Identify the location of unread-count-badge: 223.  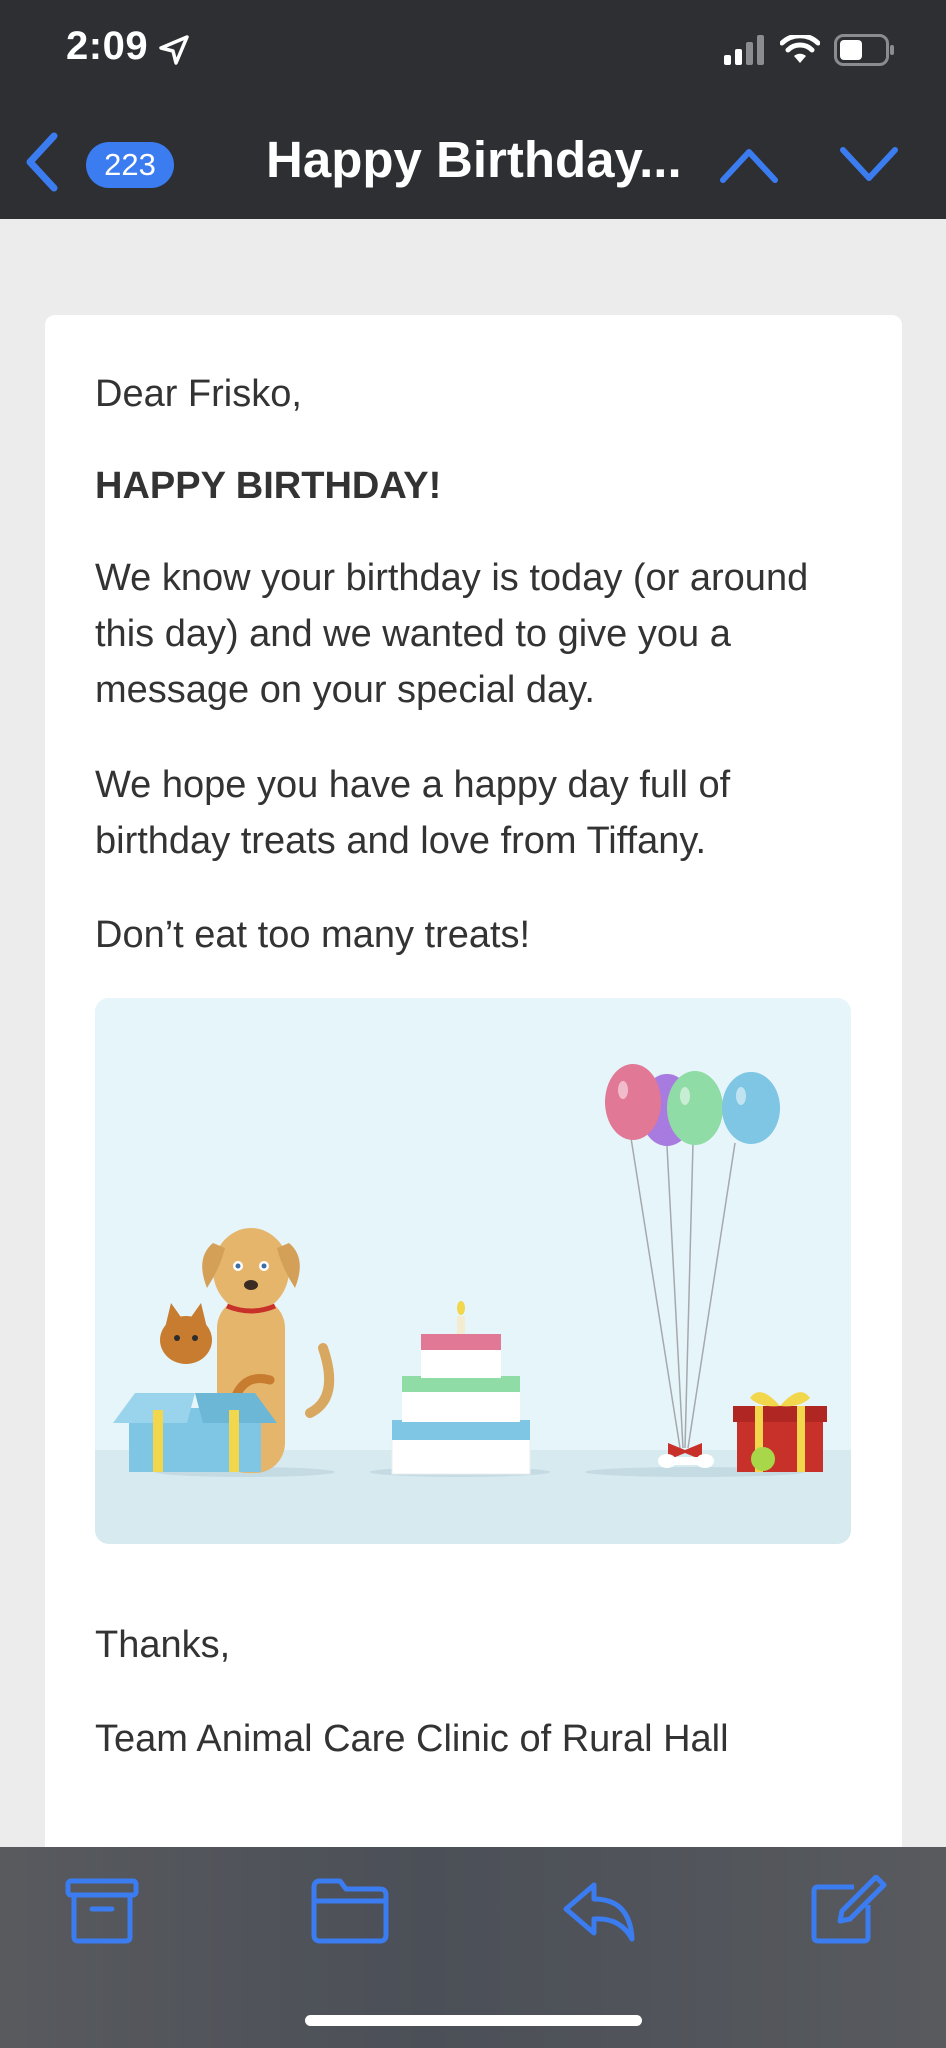
(130, 165).